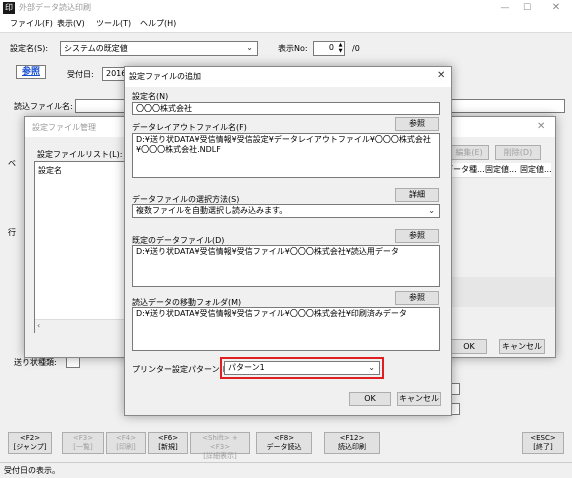 Image resolution: width=572 pixels, height=478 pixels. Describe the element at coordinates (30, 438) in the screenshot. I see `fkey-key: <F2>` at that location.